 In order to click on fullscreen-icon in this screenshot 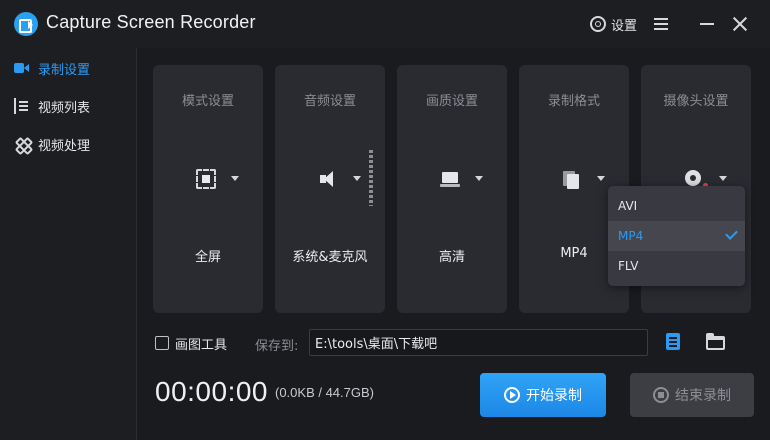, I will do `click(206, 179)`.